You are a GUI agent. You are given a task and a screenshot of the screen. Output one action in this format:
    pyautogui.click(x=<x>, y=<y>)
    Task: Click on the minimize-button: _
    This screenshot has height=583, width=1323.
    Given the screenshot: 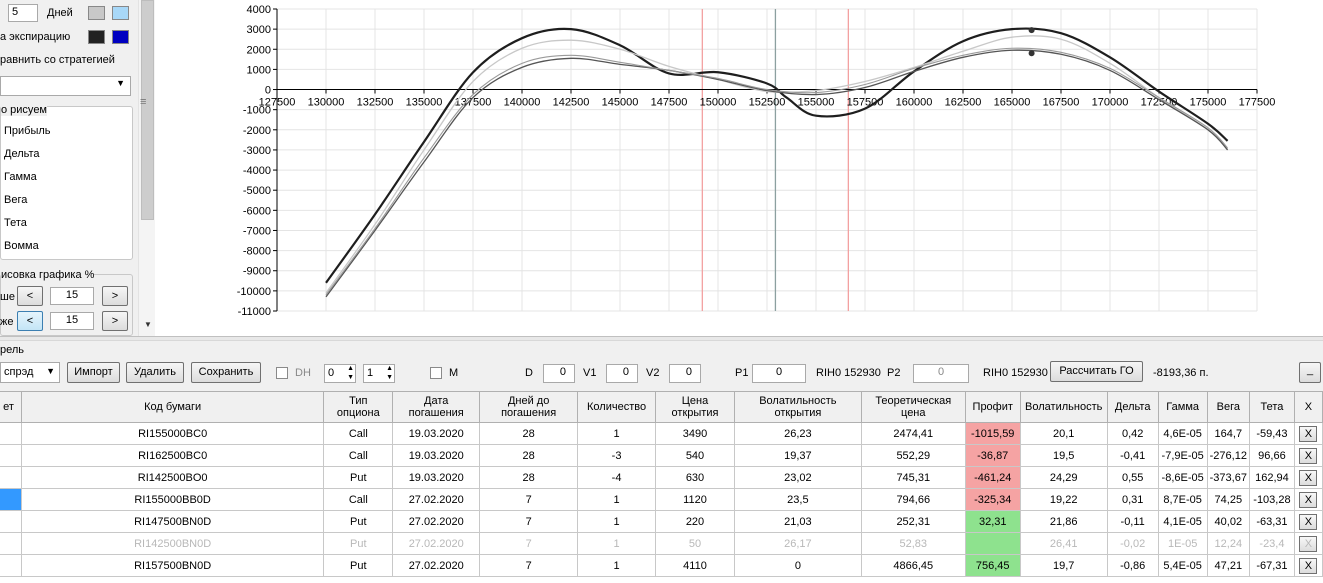 What is the action you would take?
    pyautogui.click(x=1310, y=372)
    